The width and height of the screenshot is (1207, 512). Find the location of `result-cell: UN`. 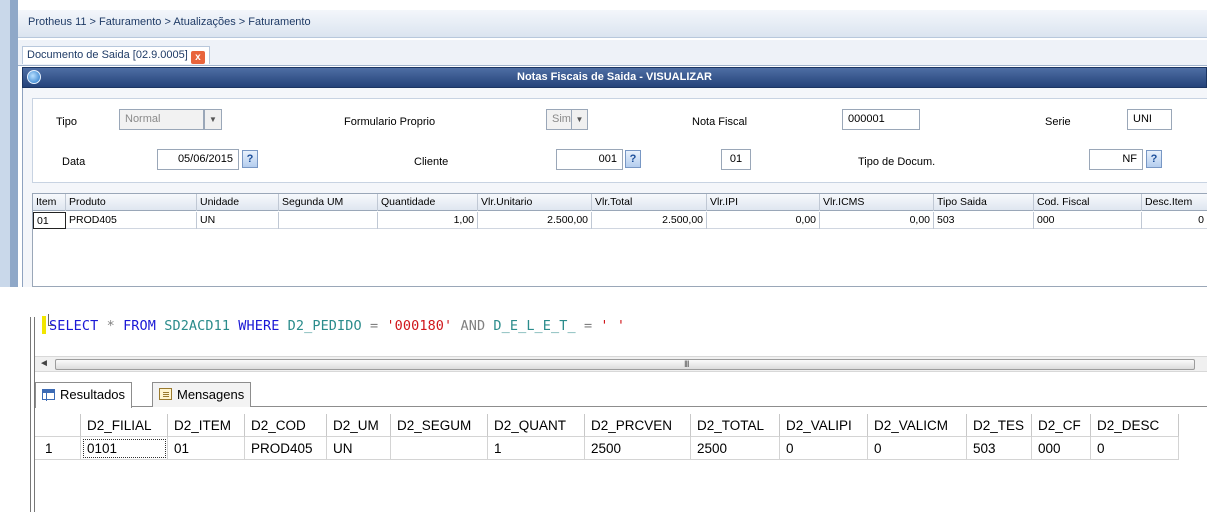

result-cell: UN is located at coordinates (359, 448).